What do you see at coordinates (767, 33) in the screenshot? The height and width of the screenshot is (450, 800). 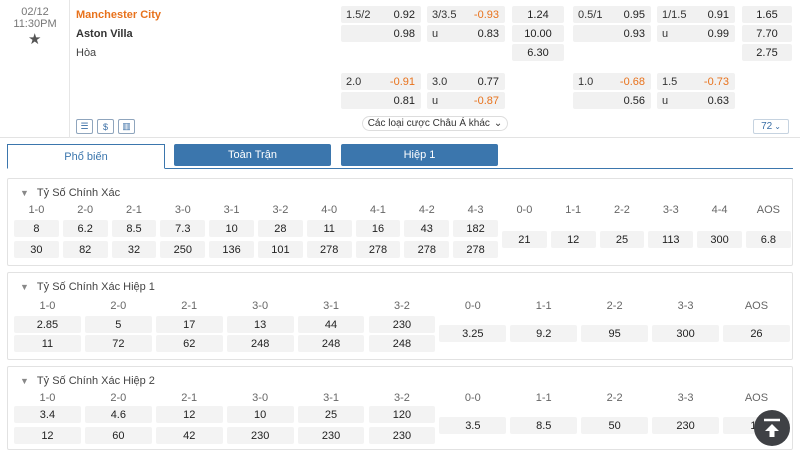 I see `h1-x12-away-odds: 7.70` at bounding box center [767, 33].